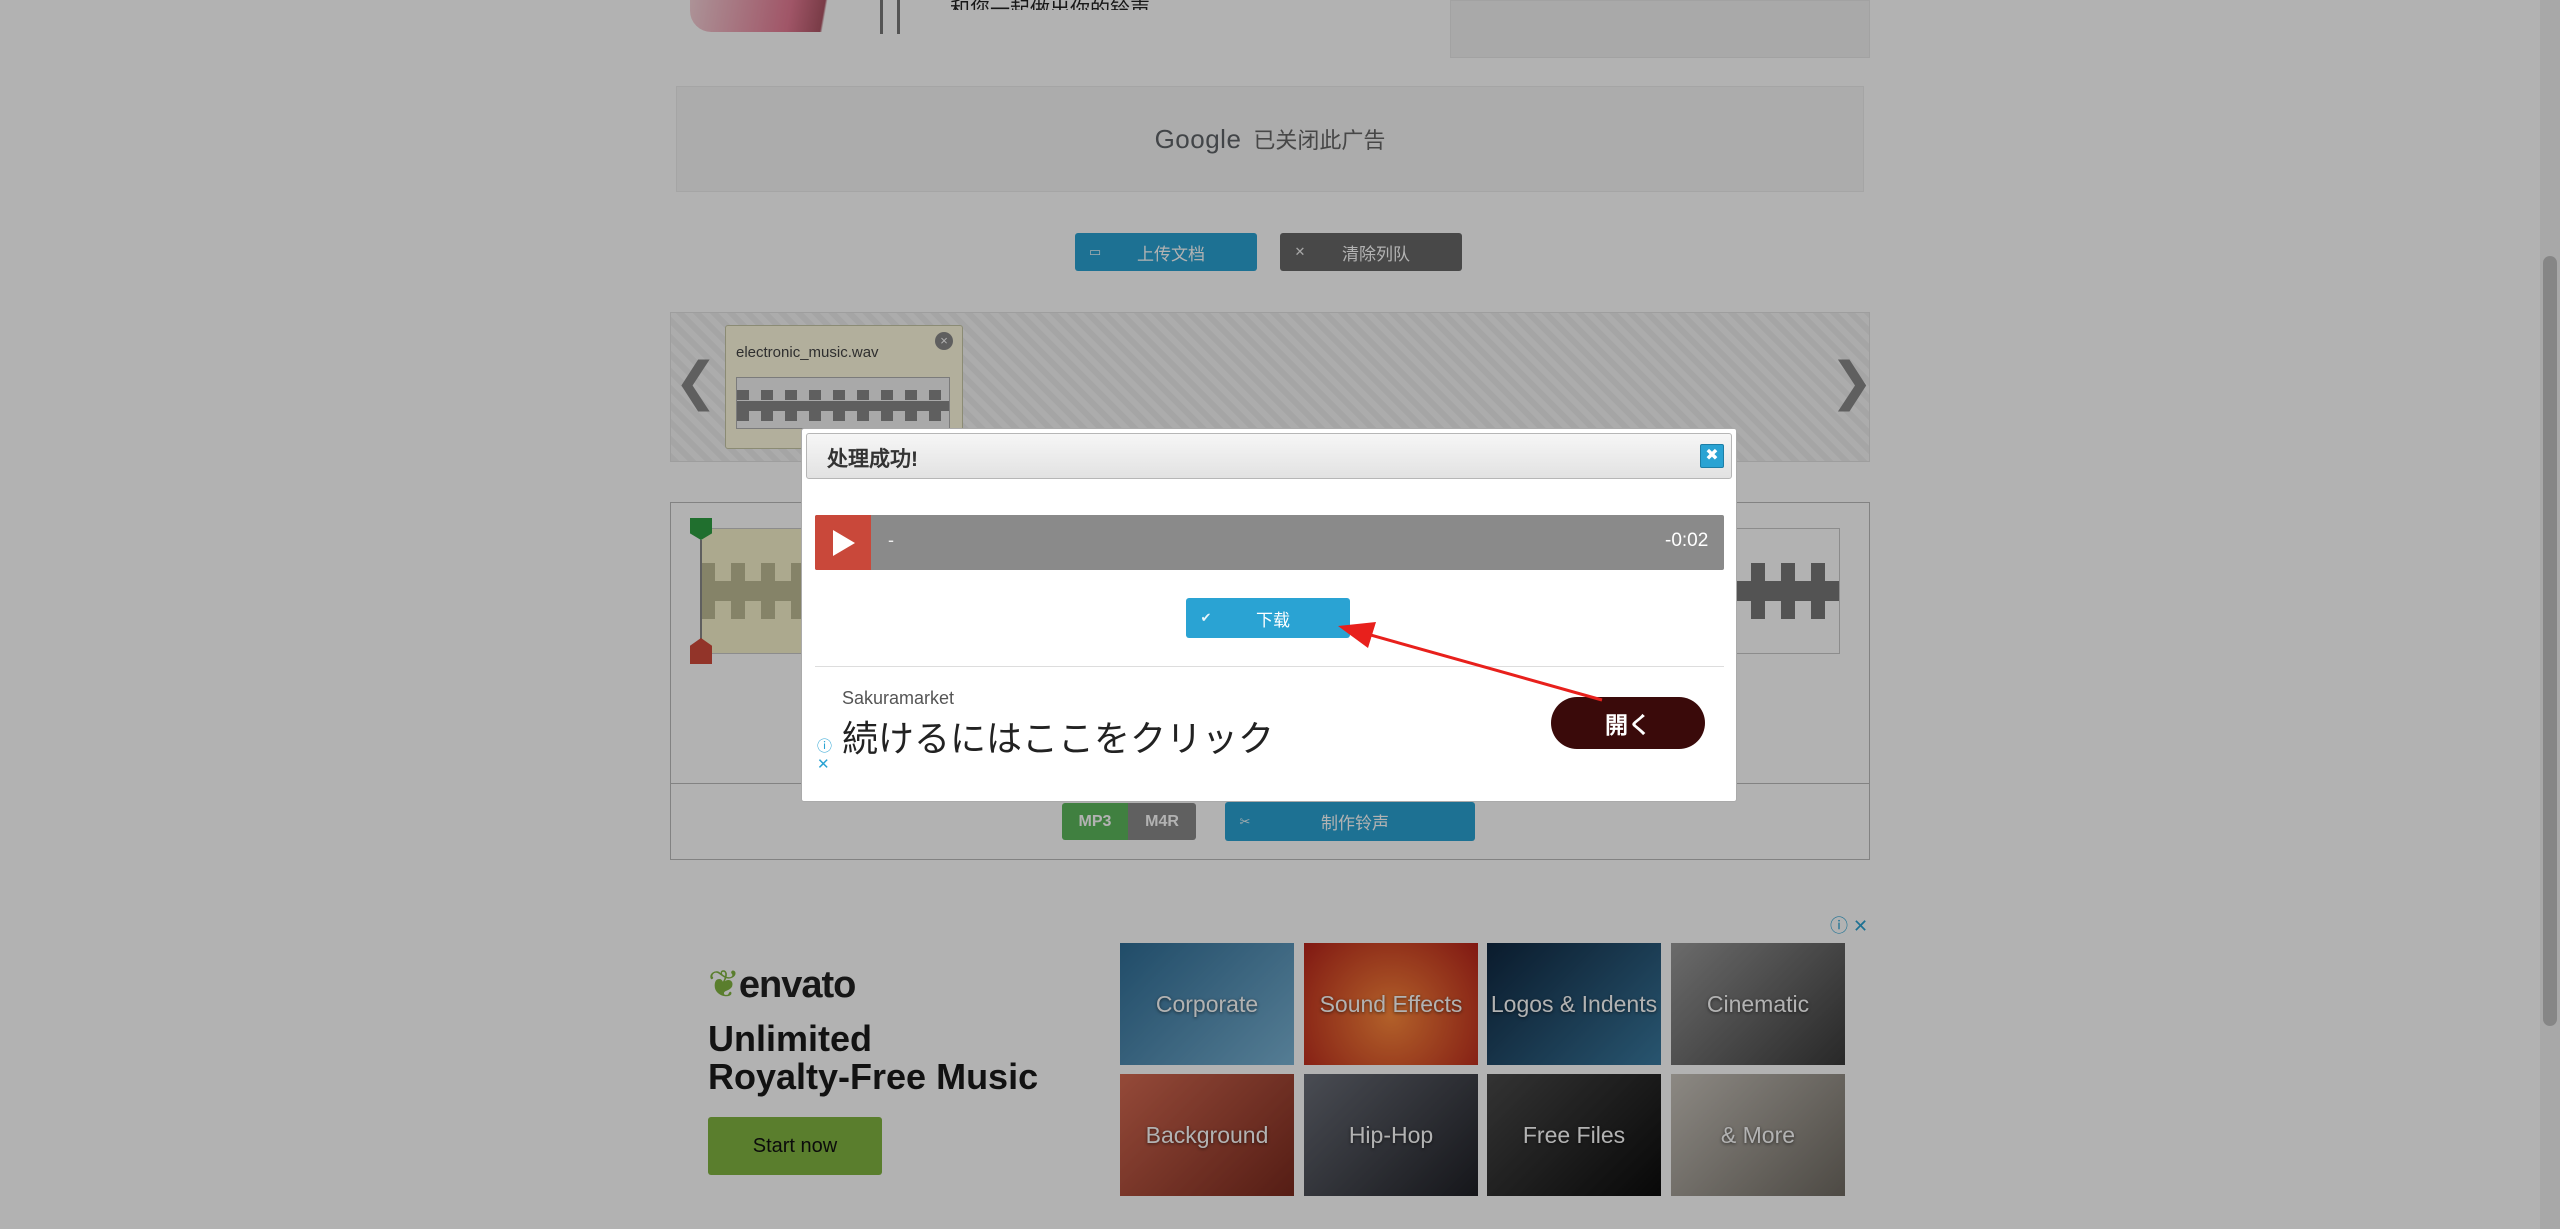 The image size is (2560, 1229). Describe the element at coordinates (1687, 540) in the screenshot. I see `player-time: -0:02` at that location.